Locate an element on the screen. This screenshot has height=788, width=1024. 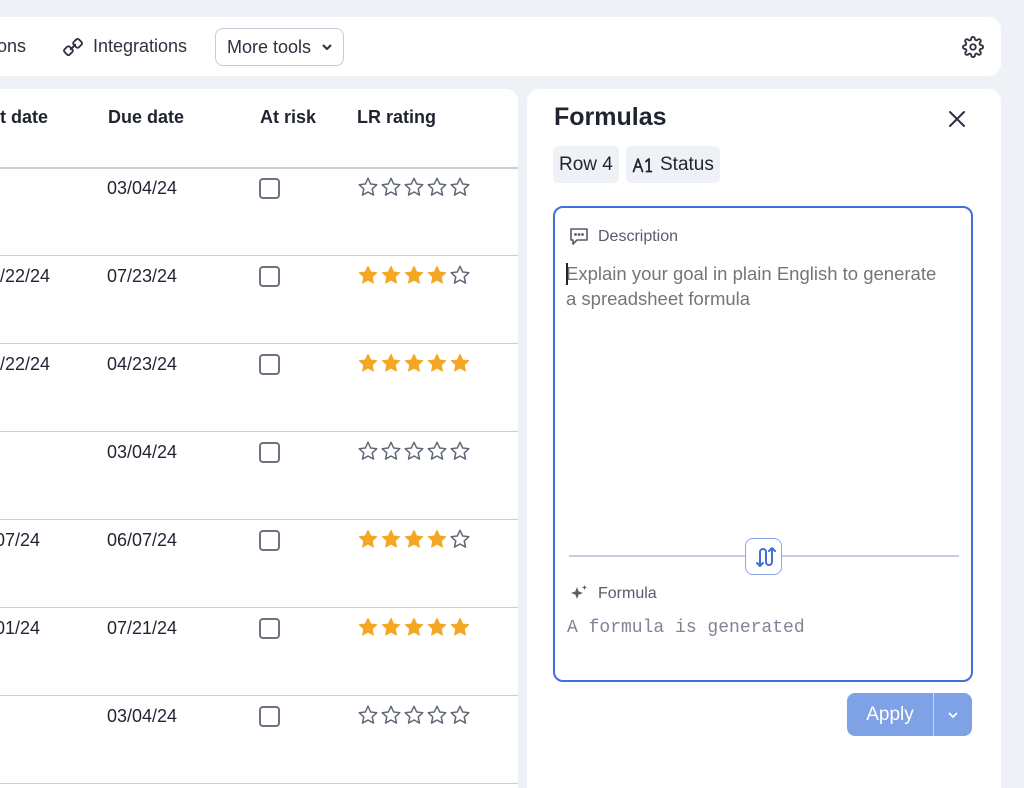
apply-button-group: Apply is located at coordinates (909, 714).